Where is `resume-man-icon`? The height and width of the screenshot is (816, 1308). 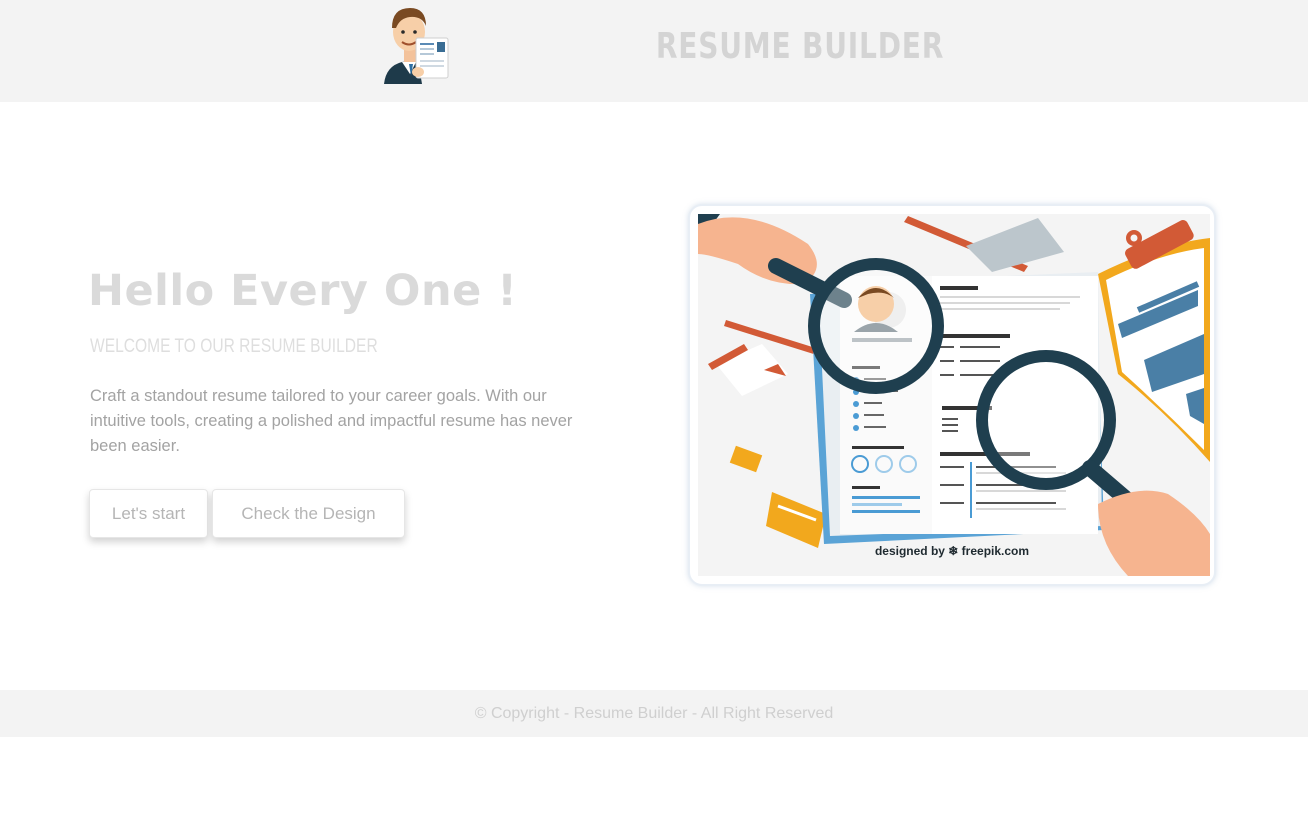
resume-man-icon is located at coordinates (417, 45).